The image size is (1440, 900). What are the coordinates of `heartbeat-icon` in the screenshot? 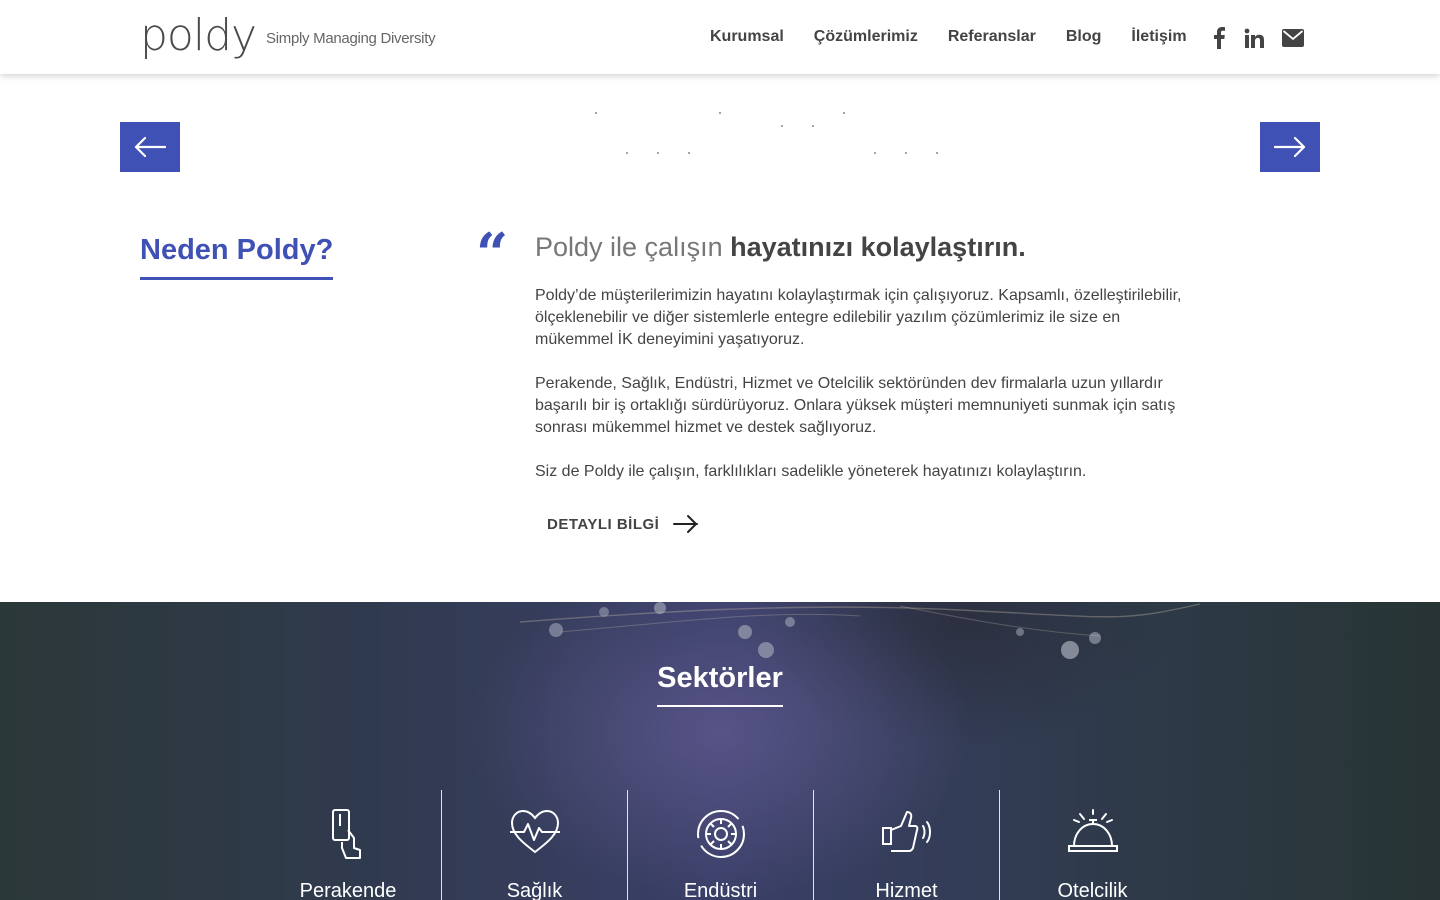 It's located at (534, 831).